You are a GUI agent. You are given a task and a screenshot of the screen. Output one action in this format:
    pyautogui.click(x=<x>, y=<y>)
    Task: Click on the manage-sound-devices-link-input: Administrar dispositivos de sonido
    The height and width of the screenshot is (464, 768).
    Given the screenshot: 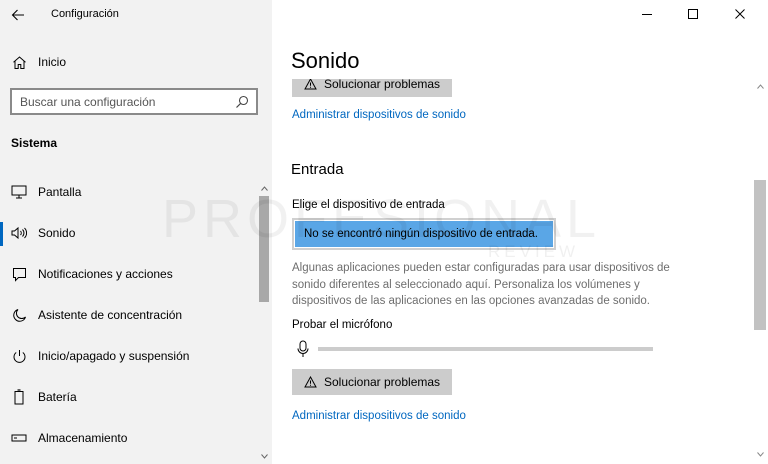 What is the action you would take?
    pyautogui.click(x=379, y=416)
    